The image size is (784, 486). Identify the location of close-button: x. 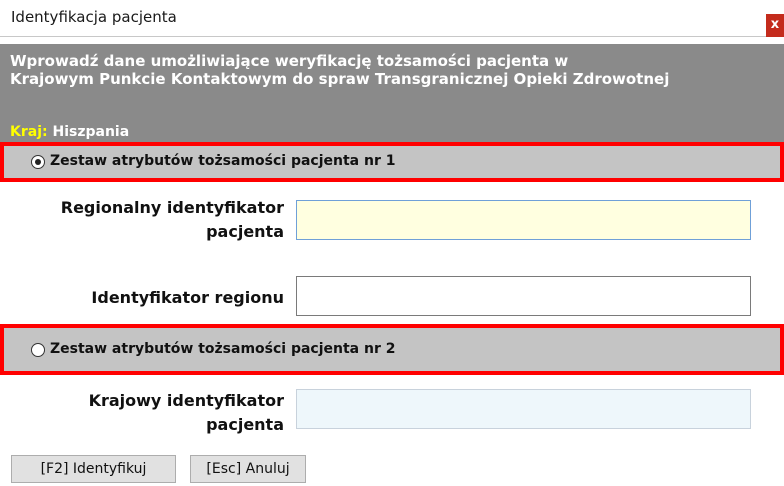
(775, 25).